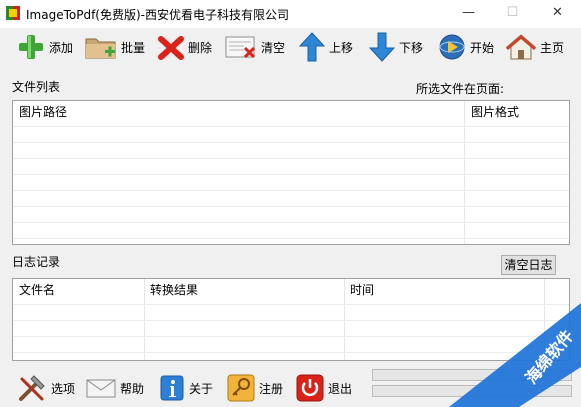  I want to click on selected-page-label: 所选文件在页面:, so click(460, 89).